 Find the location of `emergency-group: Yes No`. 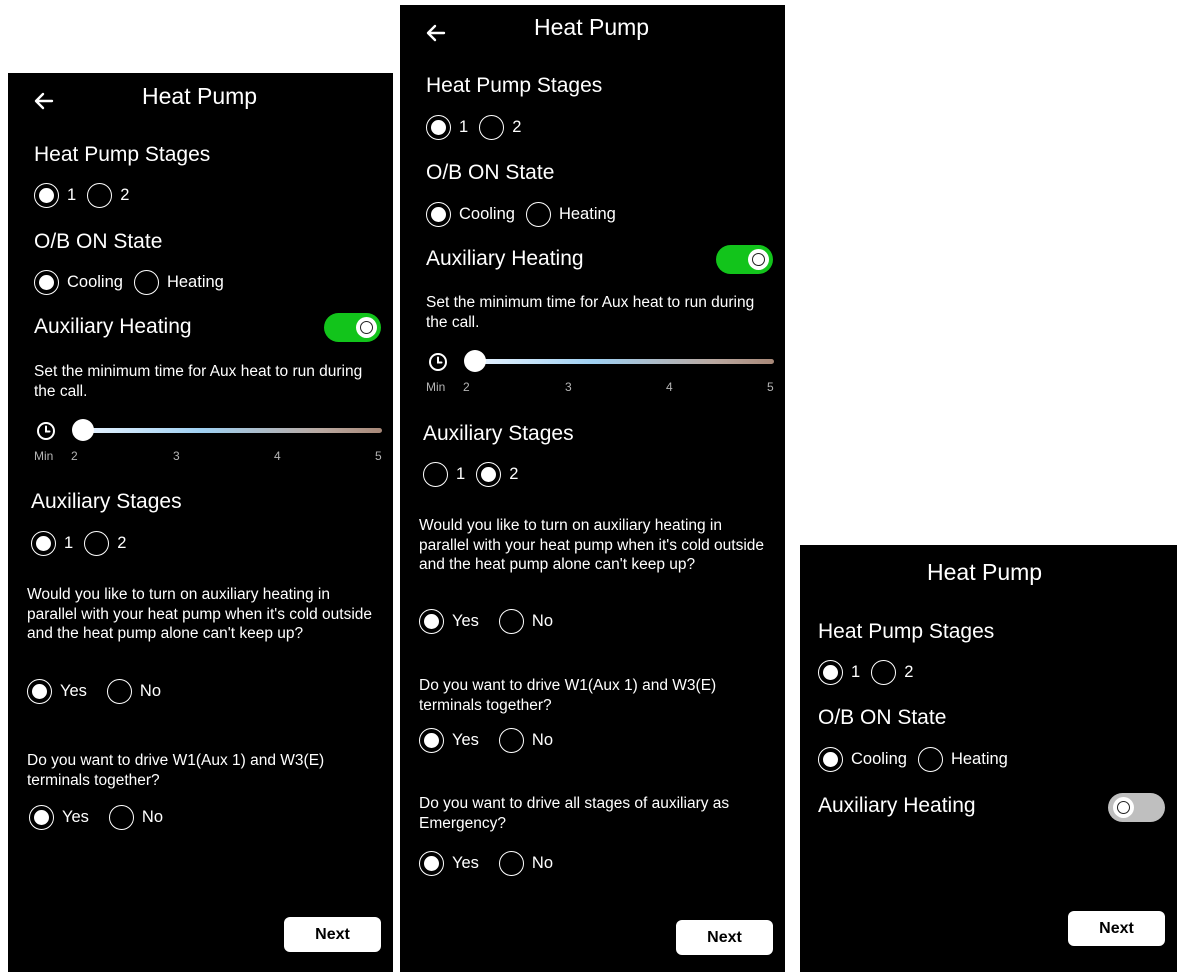

emergency-group: Yes No is located at coordinates (491, 863).